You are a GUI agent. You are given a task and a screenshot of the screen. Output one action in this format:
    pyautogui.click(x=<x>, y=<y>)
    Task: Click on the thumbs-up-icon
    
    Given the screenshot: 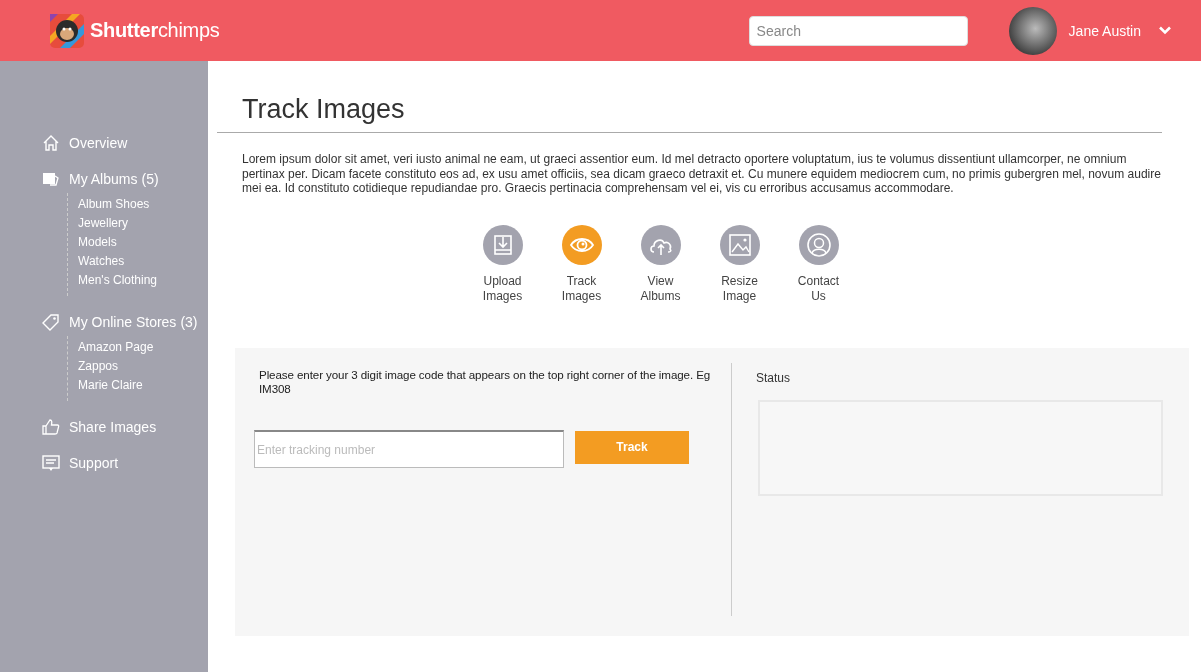 What is the action you would take?
    pyautogui.click(x=51, y=427)
    